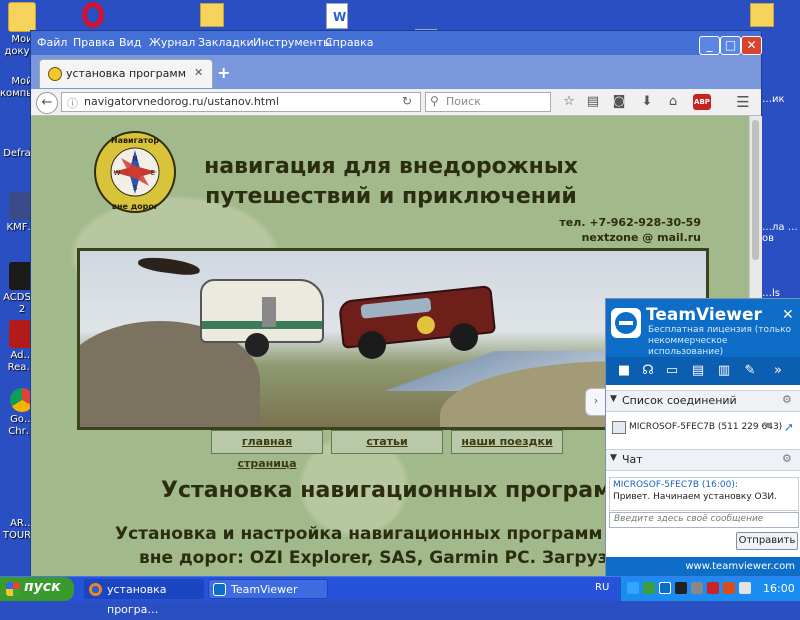 The image size is (800, 620). What do you see at coordinates (743, 102) in the screenshot?
I see `hamburger-menu-icon: ☰` at bounding box center [743, 102].